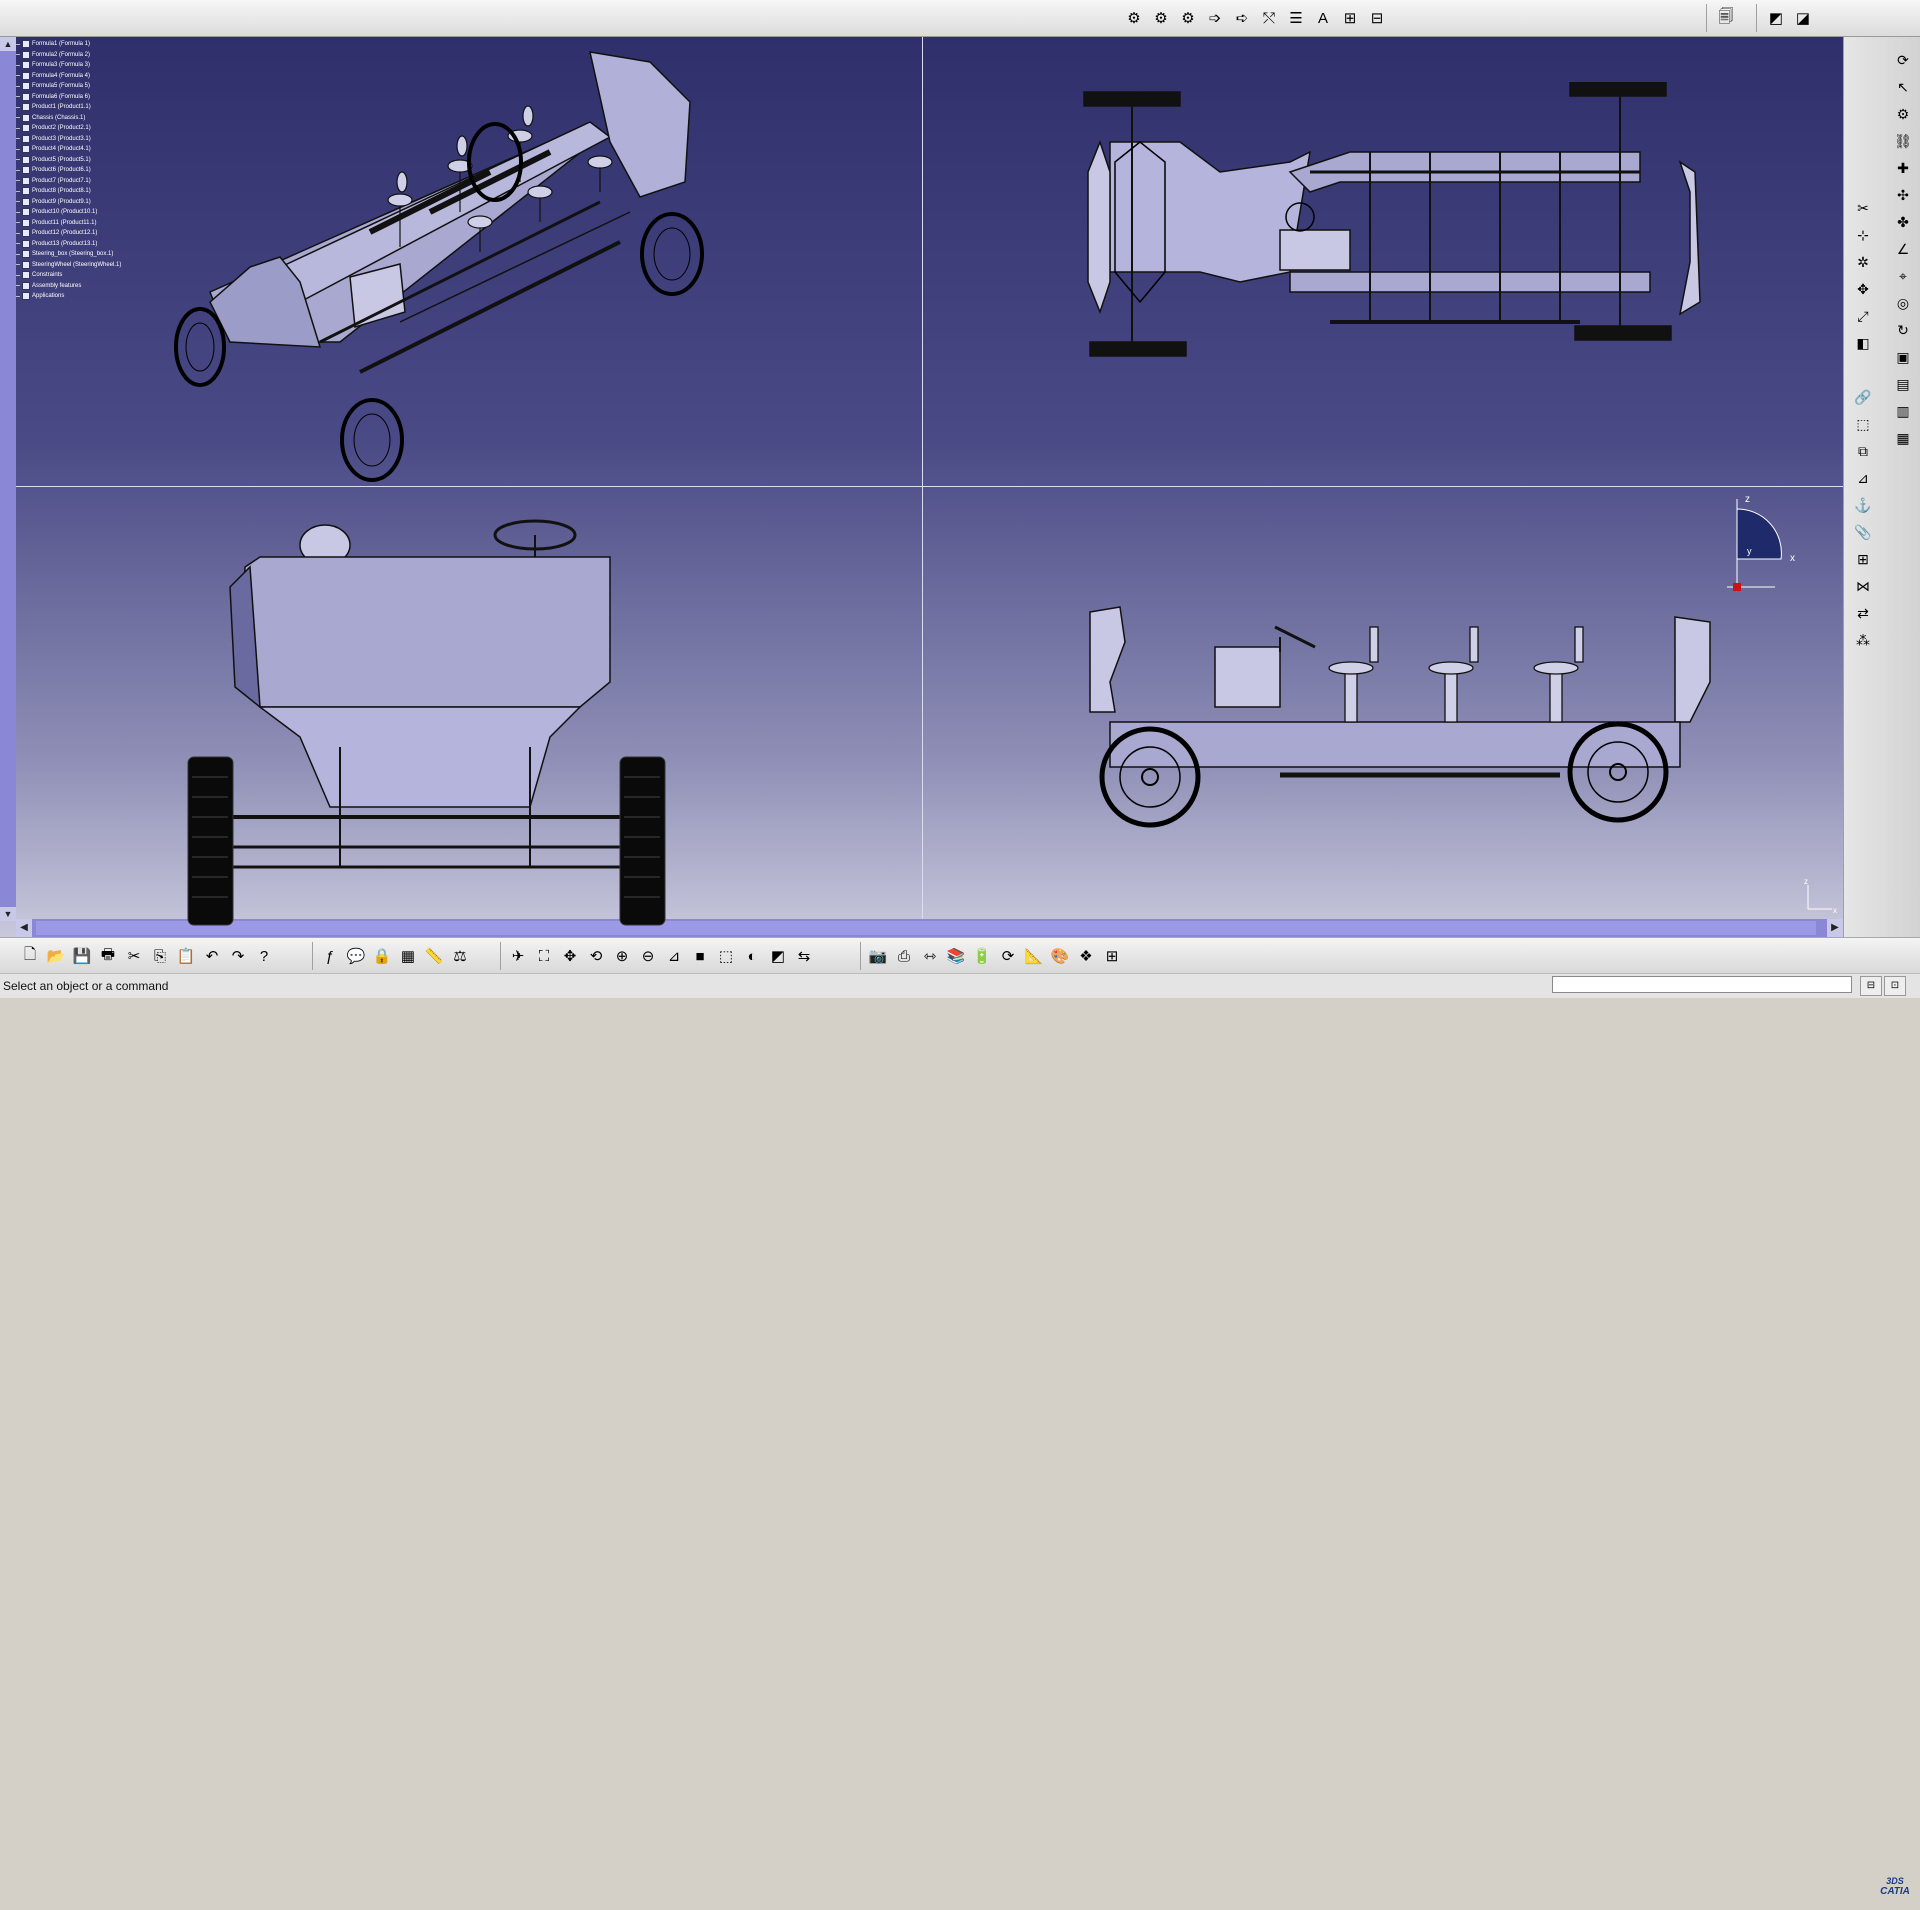 This screenshot has width=1920, height=1910. Describe the element at coordinates (1903, 357) in the screenshot. I see `component-icon: ▣` at that location.